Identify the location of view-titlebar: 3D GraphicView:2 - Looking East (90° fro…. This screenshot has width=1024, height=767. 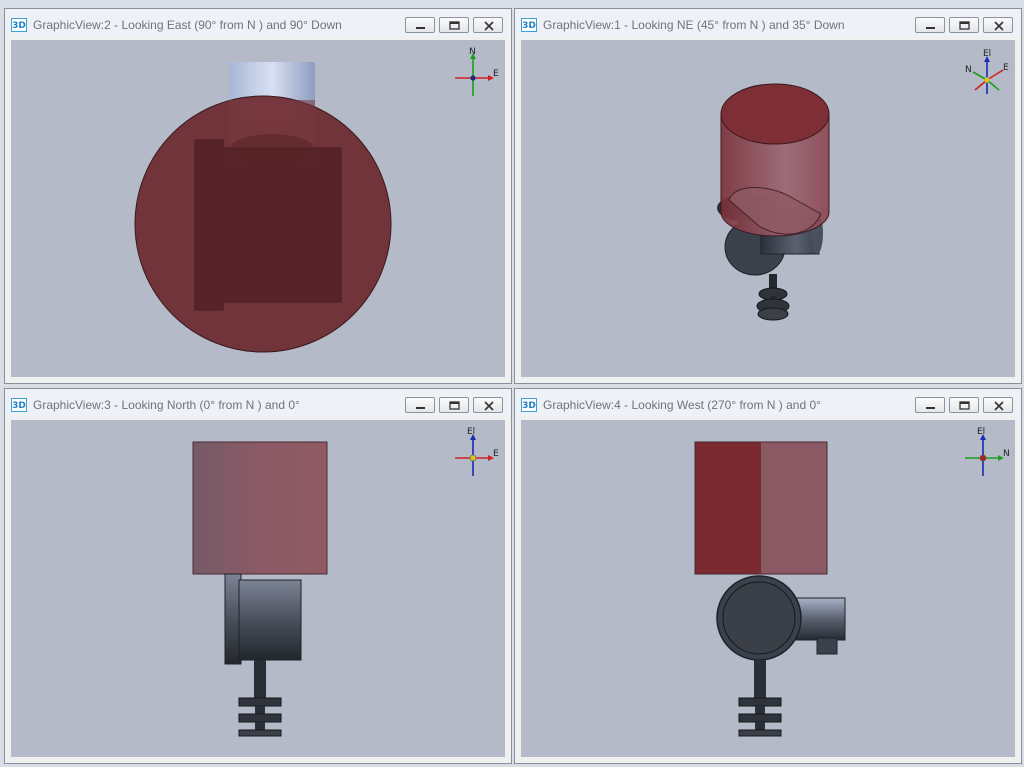
(258, 23).